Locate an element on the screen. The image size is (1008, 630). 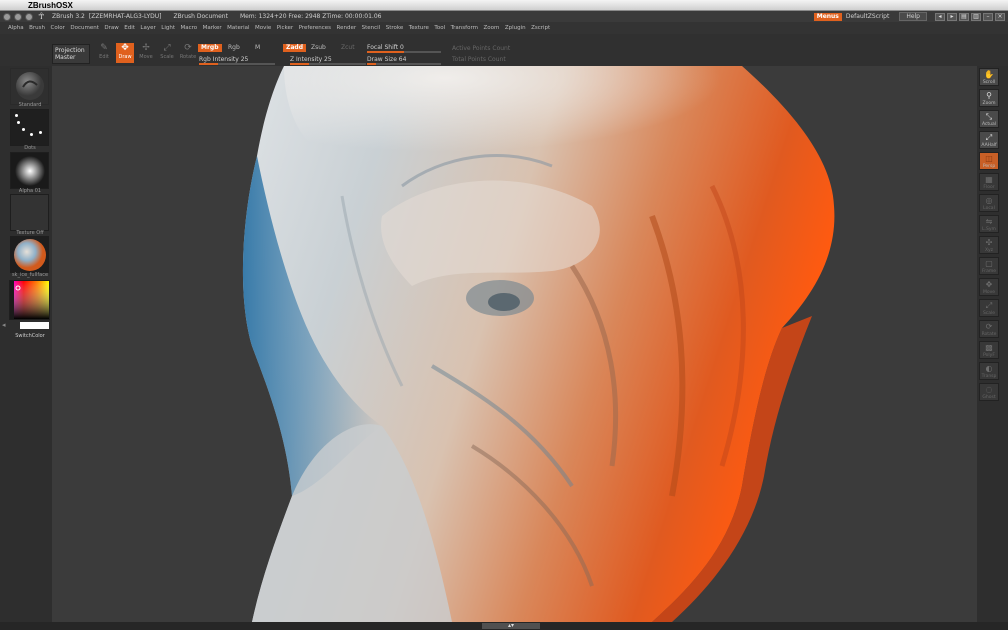
menu-color: Color is located at coordinates (58, 28).